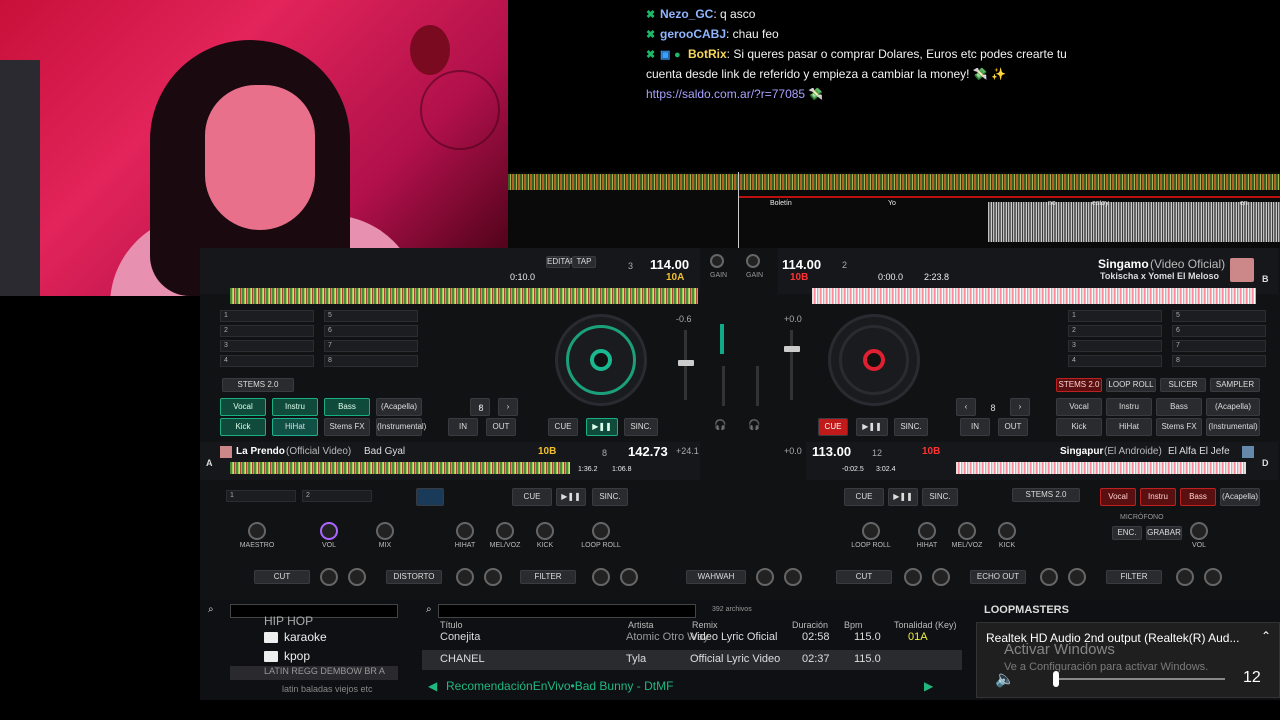  I want to click on deck-a-out-button: OUT, so click(501, 427).